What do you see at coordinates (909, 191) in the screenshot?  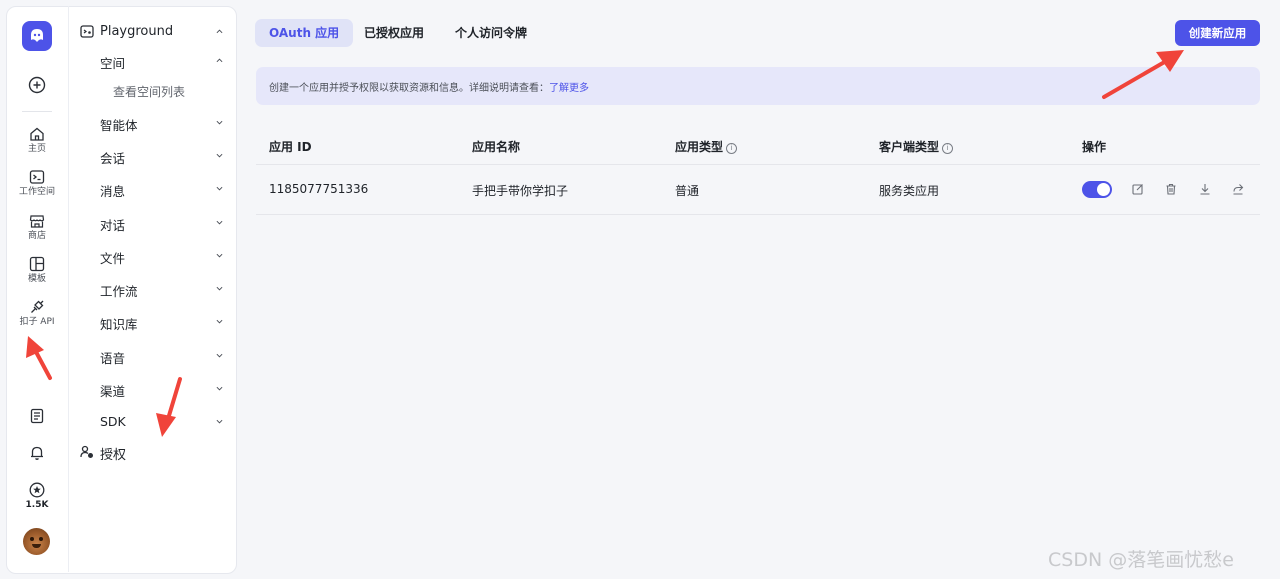 I see `cell-client-type: 服务类应用` at bounding box center [909, 191].